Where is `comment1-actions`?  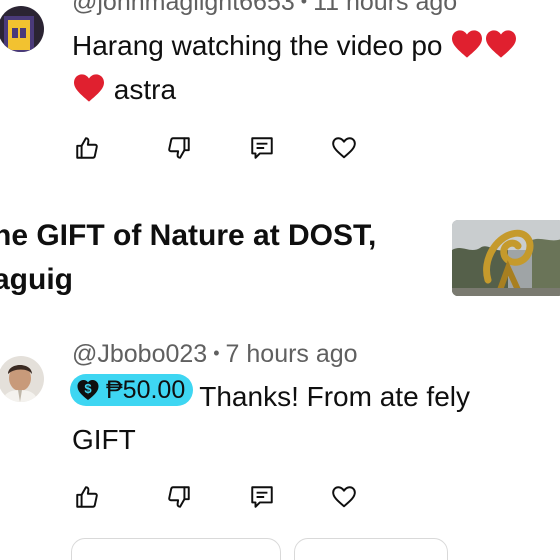 comment1-actions is located at coordinates (222, 148).